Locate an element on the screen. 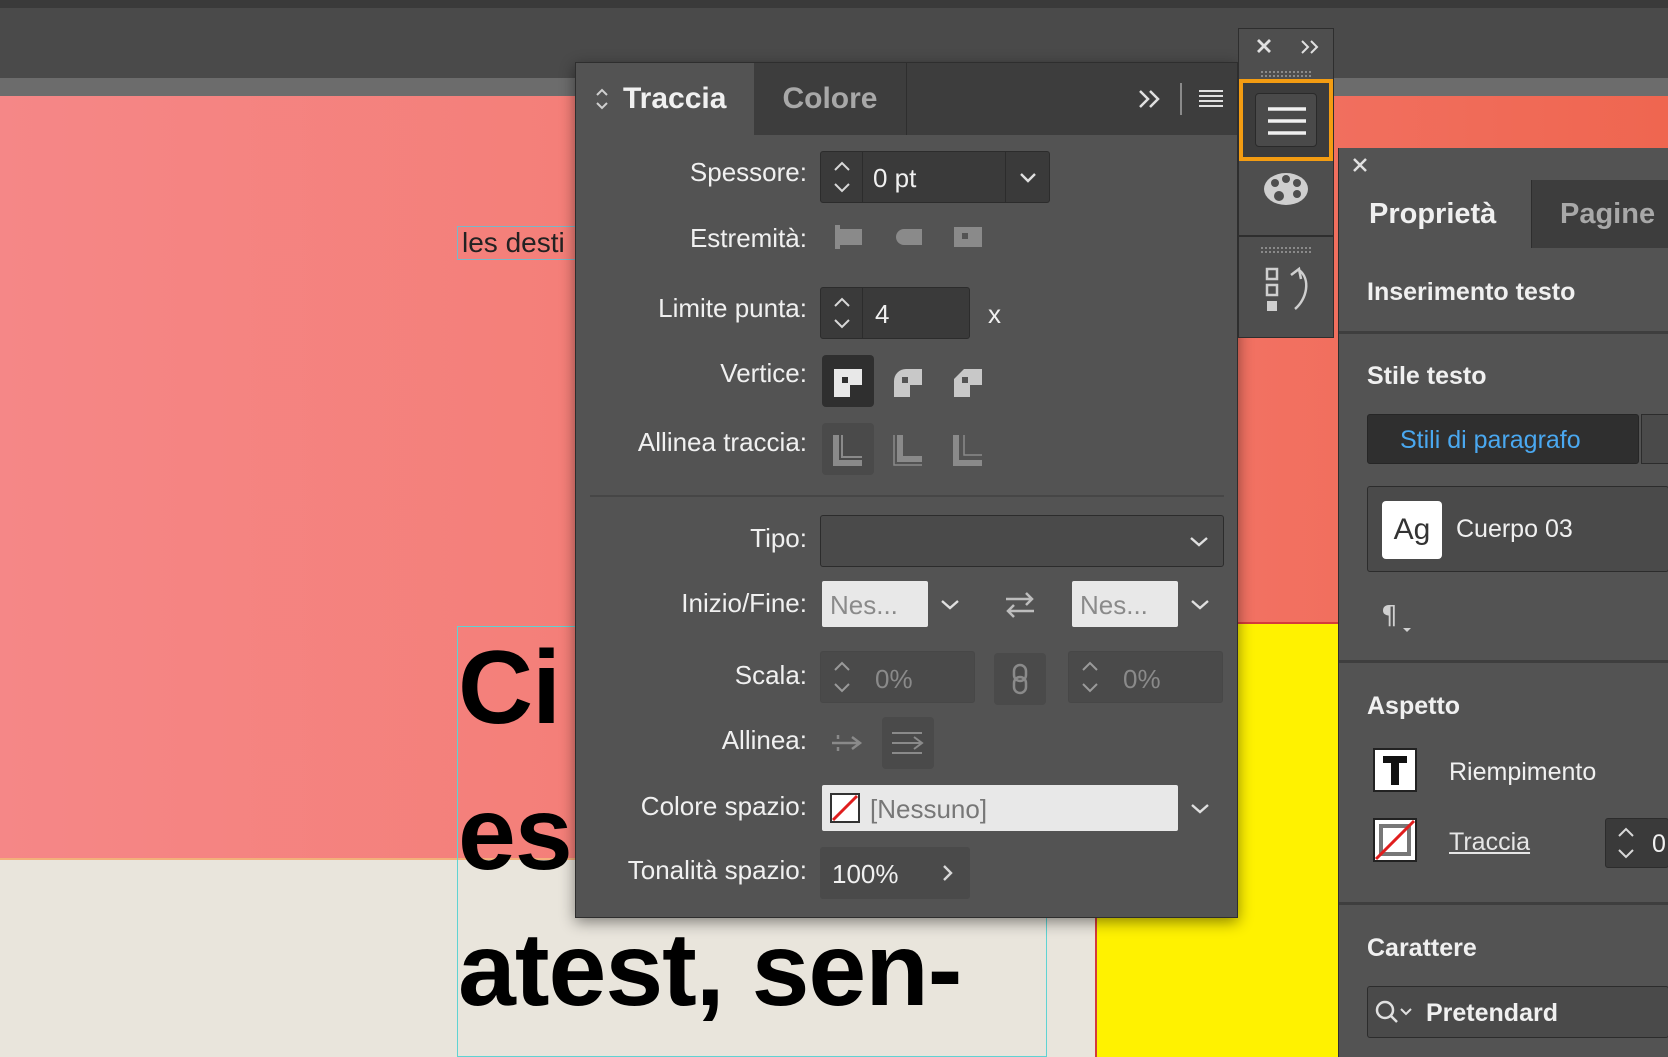  search-icon is located at coordinates (1395, 1013).